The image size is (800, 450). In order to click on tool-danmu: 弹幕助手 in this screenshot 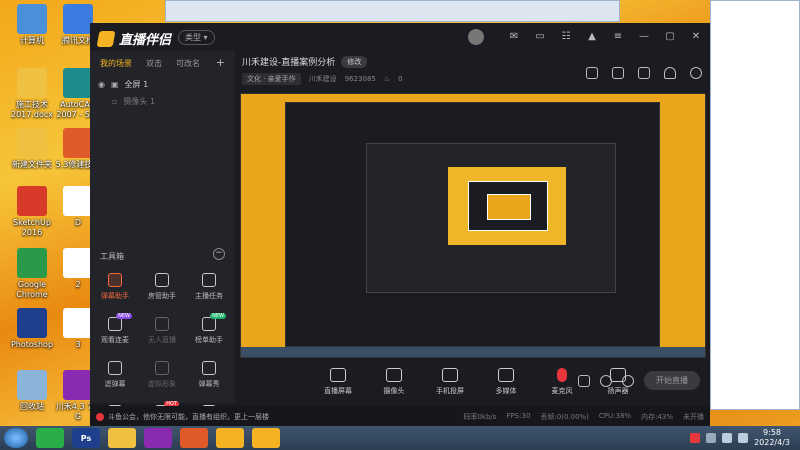, I will do `click(115, 287)`.